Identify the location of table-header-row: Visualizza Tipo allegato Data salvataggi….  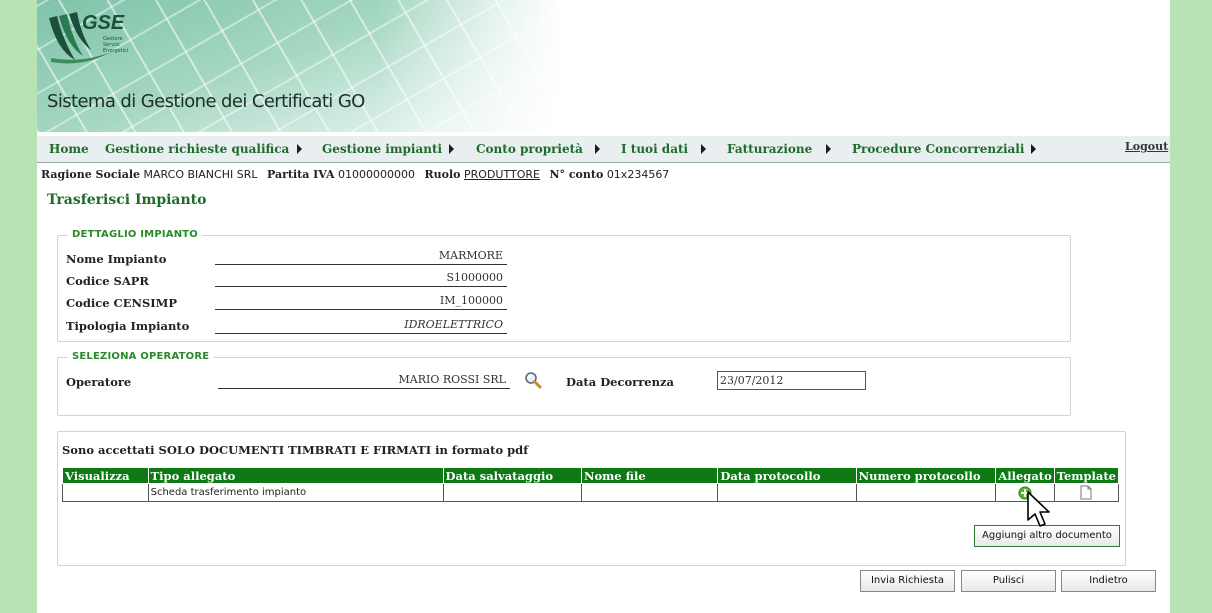
(591, 475).